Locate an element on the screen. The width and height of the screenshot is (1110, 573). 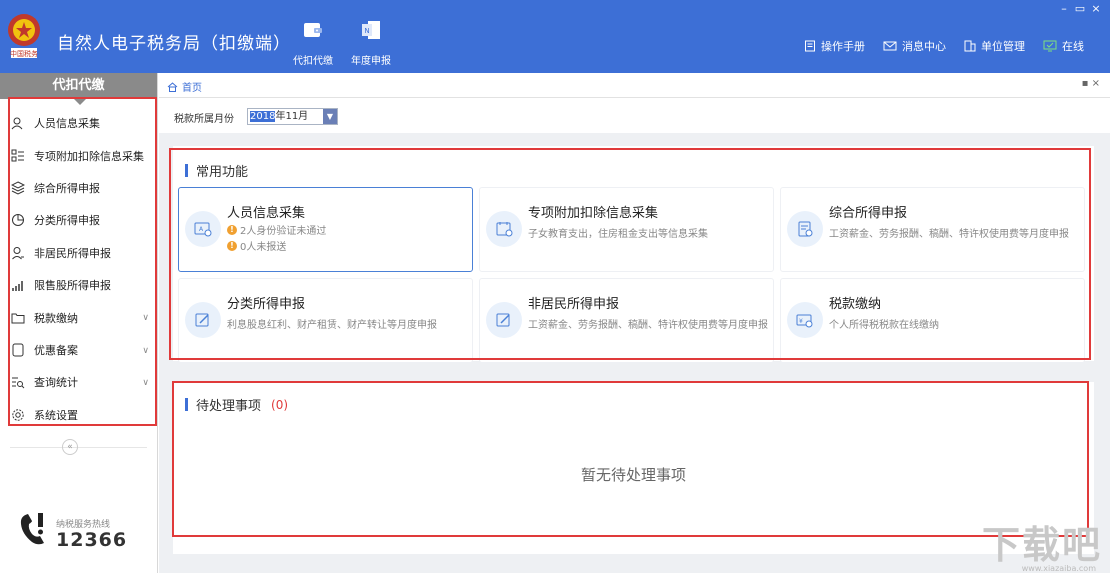
tax-emblem-logo: 中国税务 is located at coordinates (24, 36).